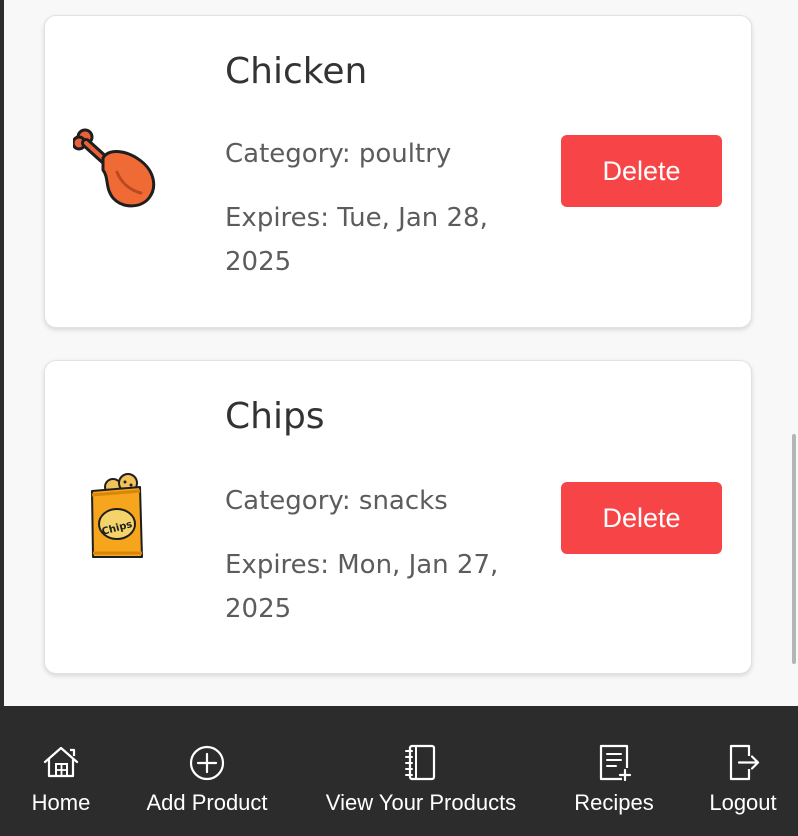 The width and height of the screenshot is (798, 836). What do you see at coordinates (117, 515) in the screenshot?
I see `chips-bag-icon: Chips` at bounding box center [117, 515].